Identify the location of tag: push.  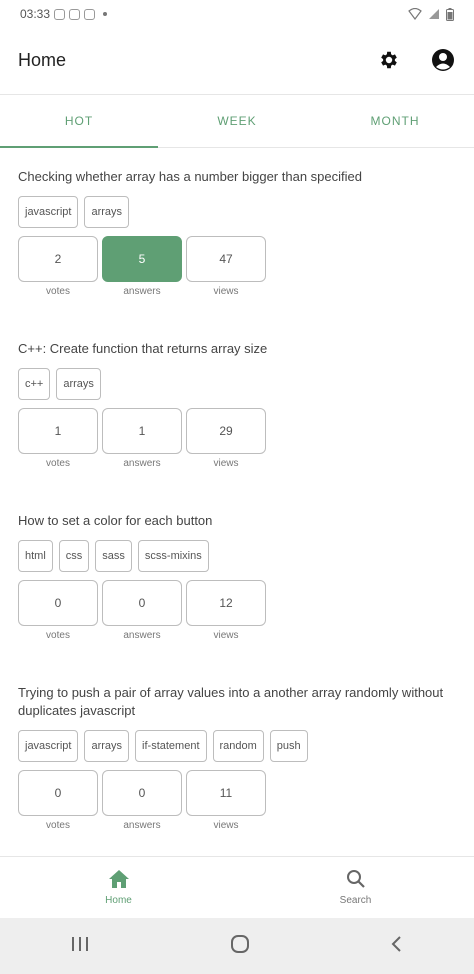
(288, 746).